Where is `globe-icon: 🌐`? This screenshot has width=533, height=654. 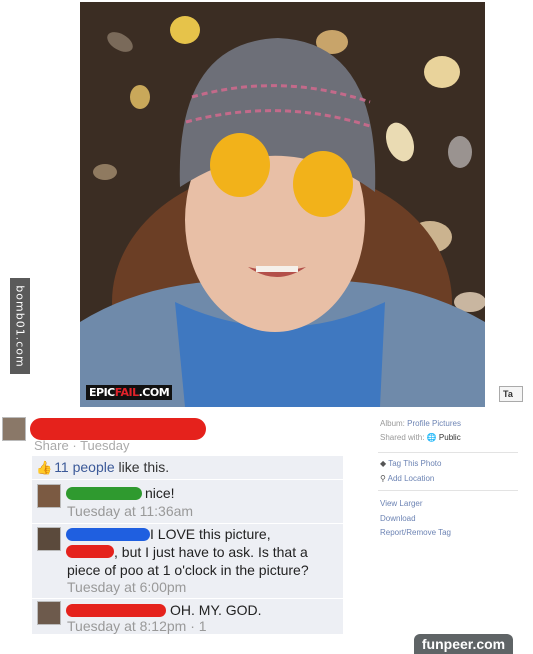 globe-icon: 🌐 is located at coordinates (431, 437).